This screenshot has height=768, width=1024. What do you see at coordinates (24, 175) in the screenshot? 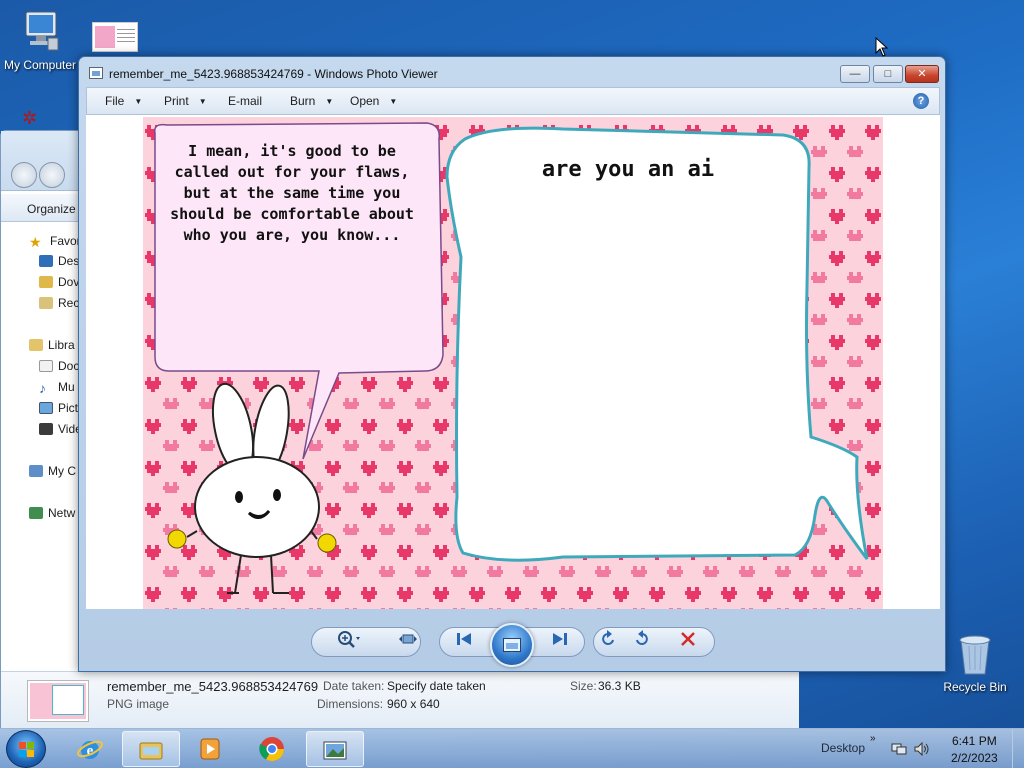
I see `back-button` at bounding box center [24, 175].